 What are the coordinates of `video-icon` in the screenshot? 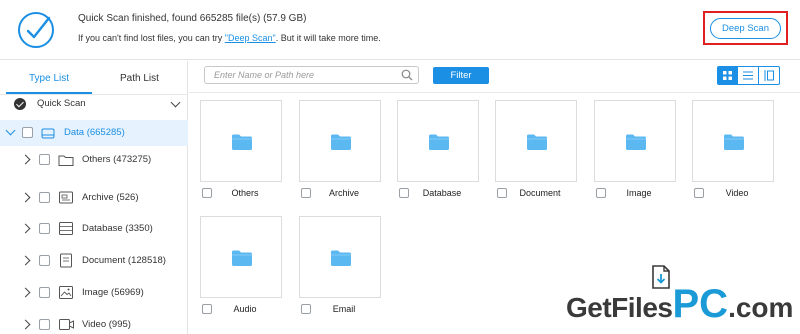 It's located at (66, 324).